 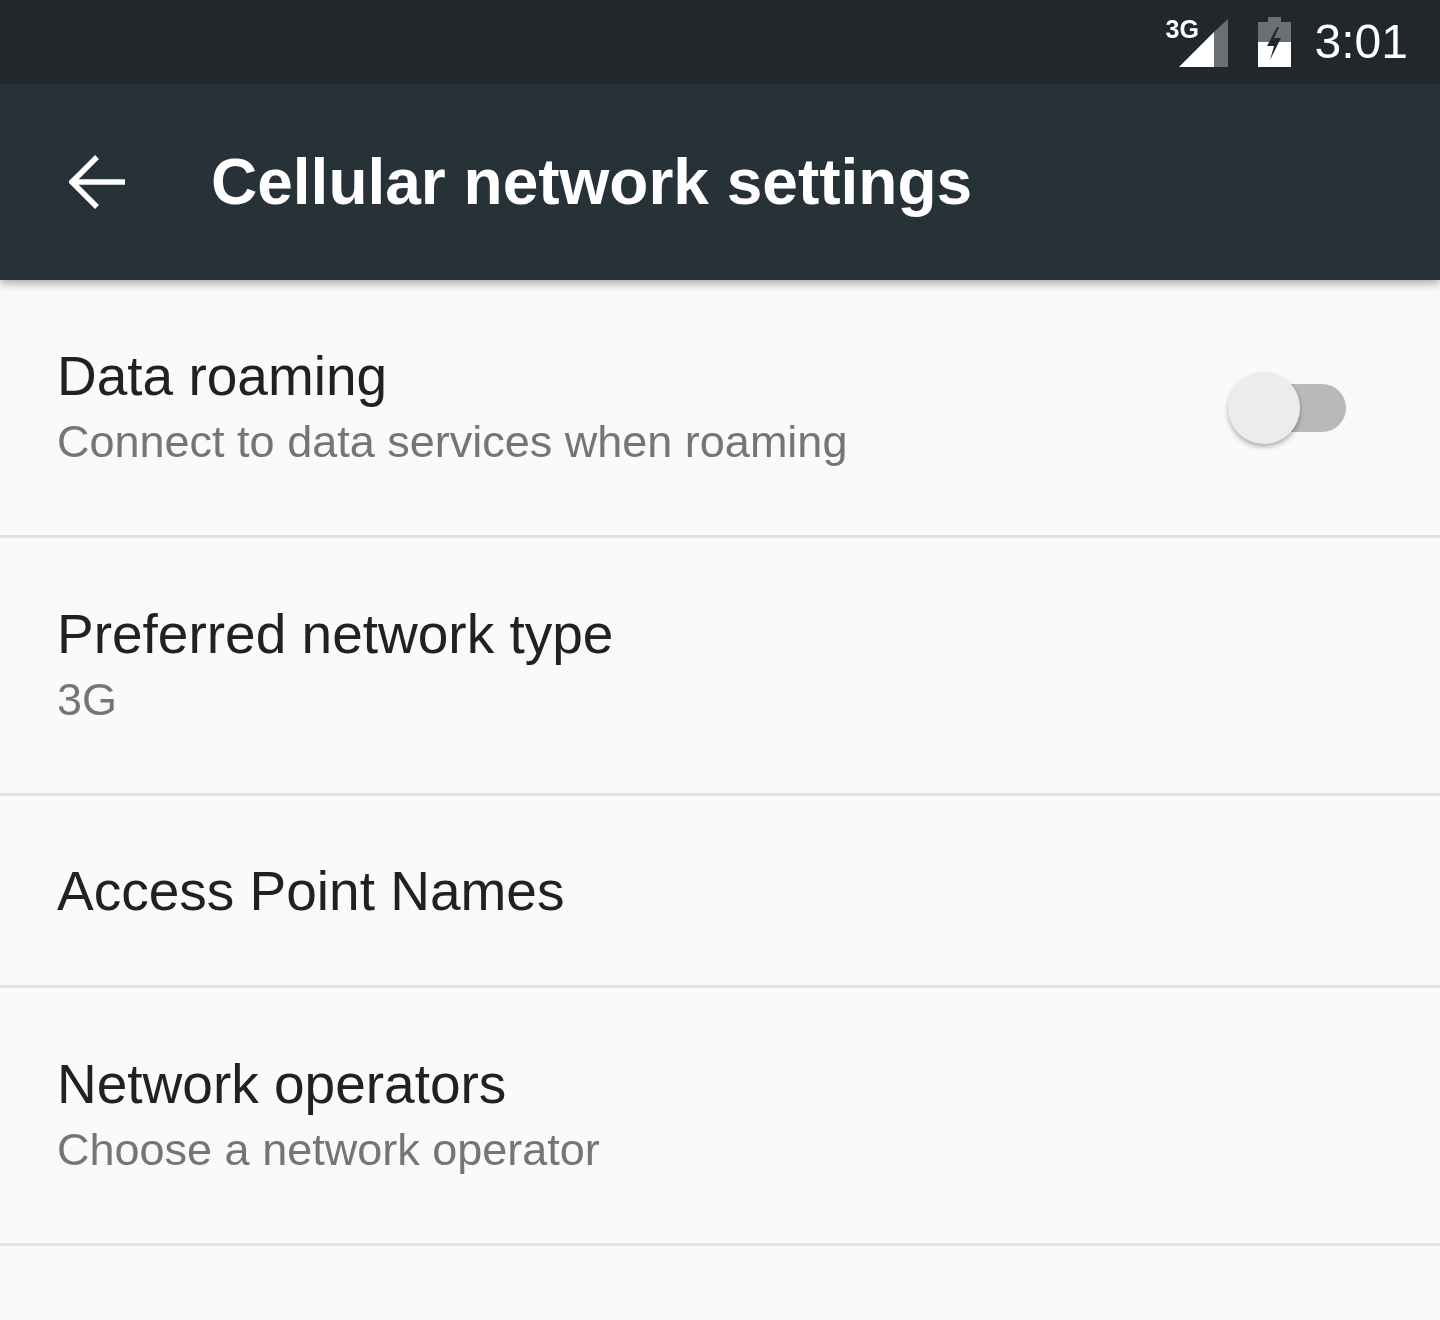 What do you see at coordinates (223, 375) in the screenshot?
I see `setting-title: Data roaming` at bounding box center [223, 375].